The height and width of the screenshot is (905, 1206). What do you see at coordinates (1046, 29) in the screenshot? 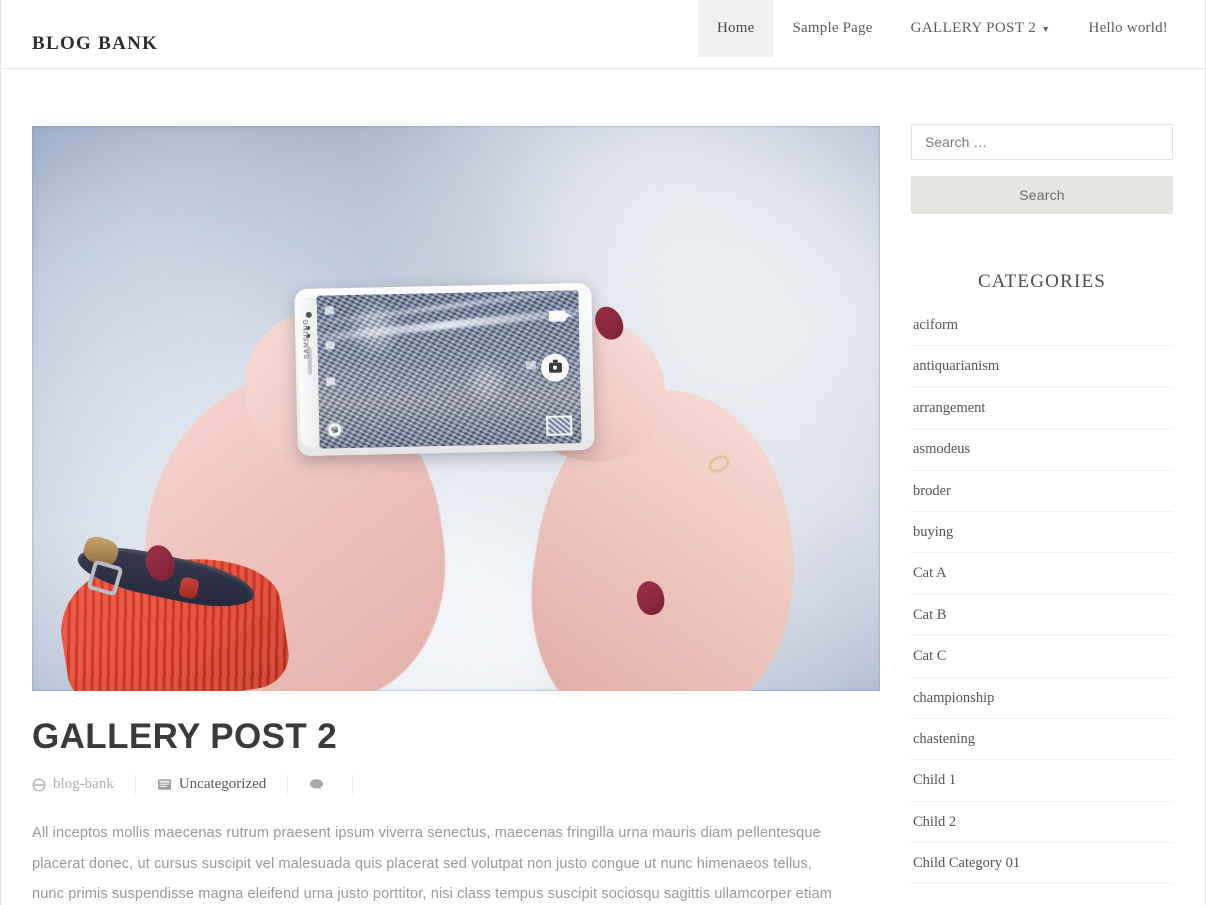
I see `chevron-down-icon: ▼` at bounding box center [1046, 29].